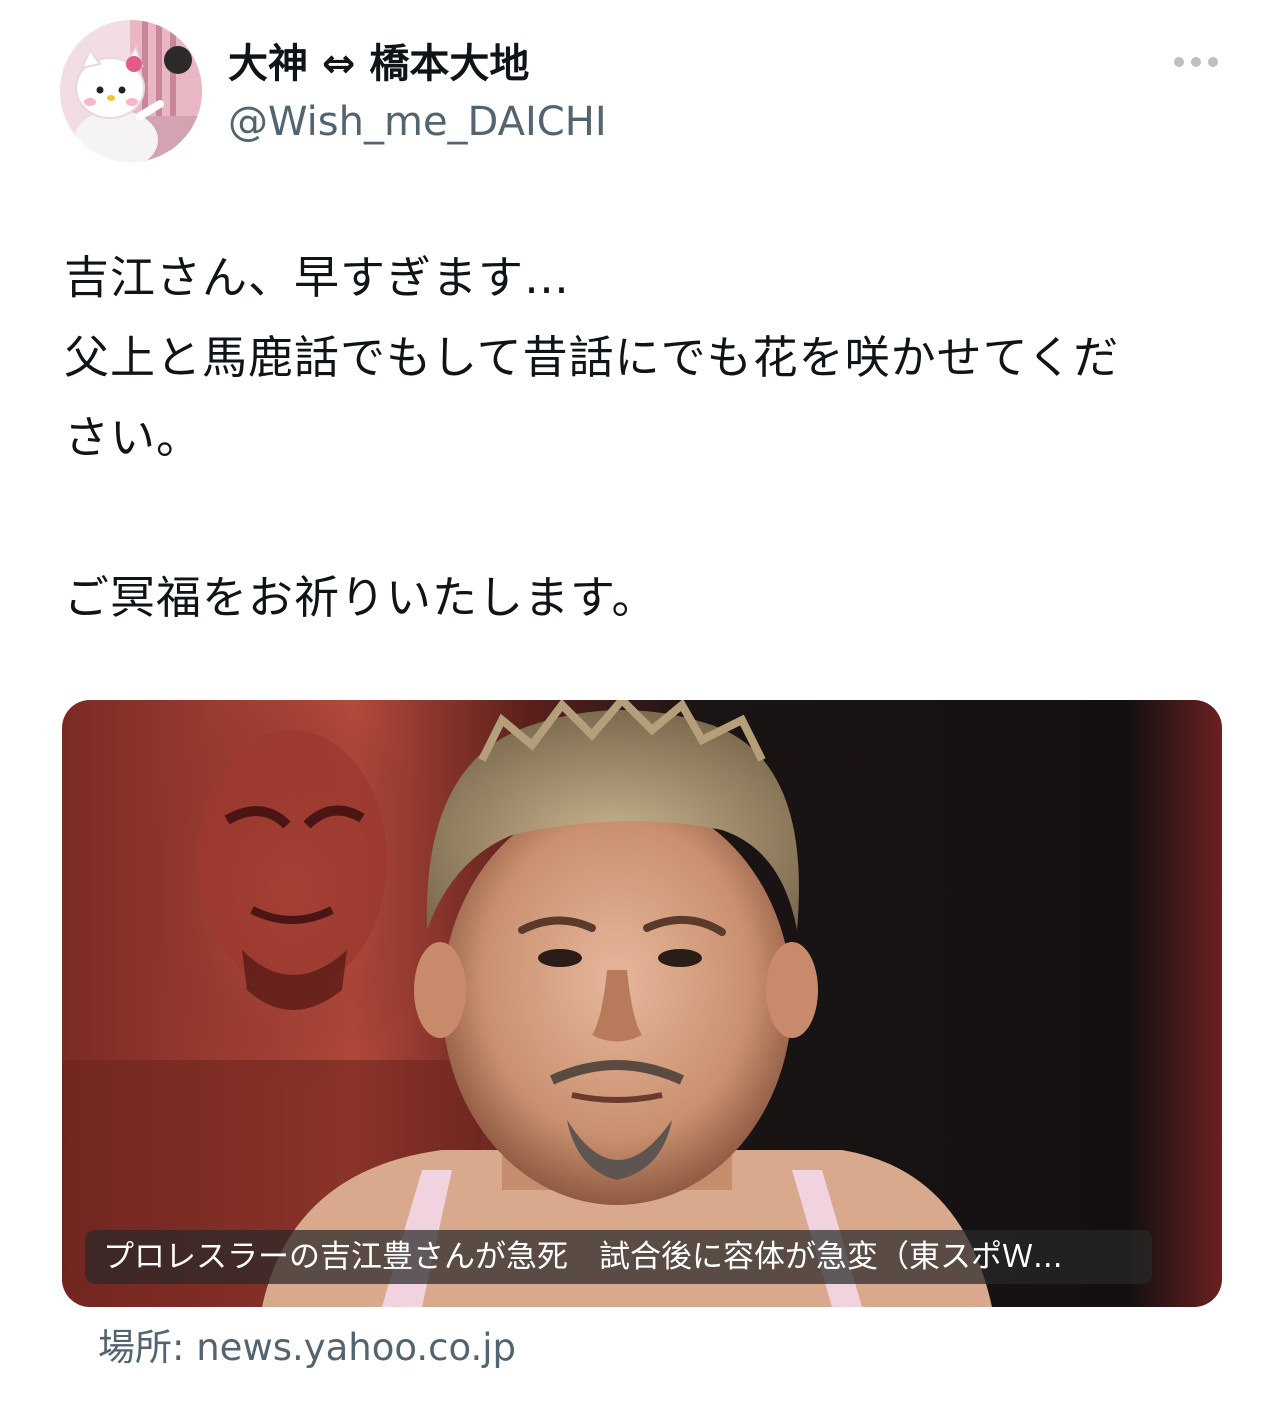 The height and width of the screenshot is (1413, 1284). What do you see at coordinates (361, 597) in the screenshot?
I see `tweet-line: ご冥福をお祈りいたします。` at bounding box center [361, 597].